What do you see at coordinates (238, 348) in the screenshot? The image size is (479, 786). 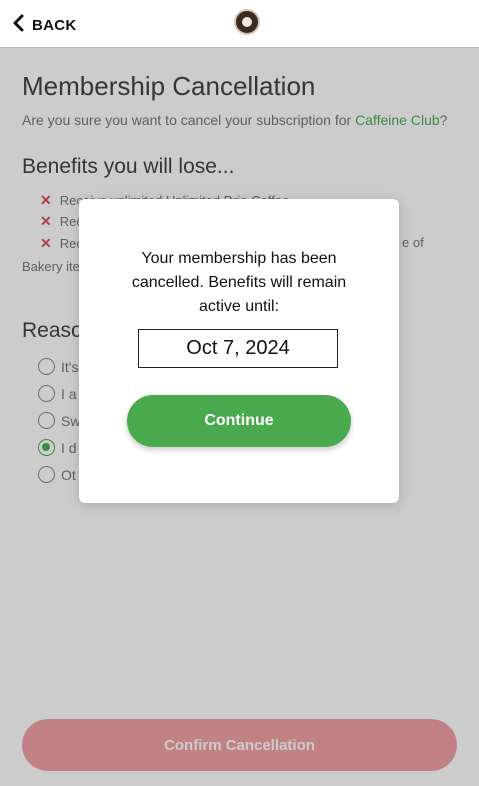 I see `end-date-box: Oct 7, 2024` at bounding box center [238, 348].